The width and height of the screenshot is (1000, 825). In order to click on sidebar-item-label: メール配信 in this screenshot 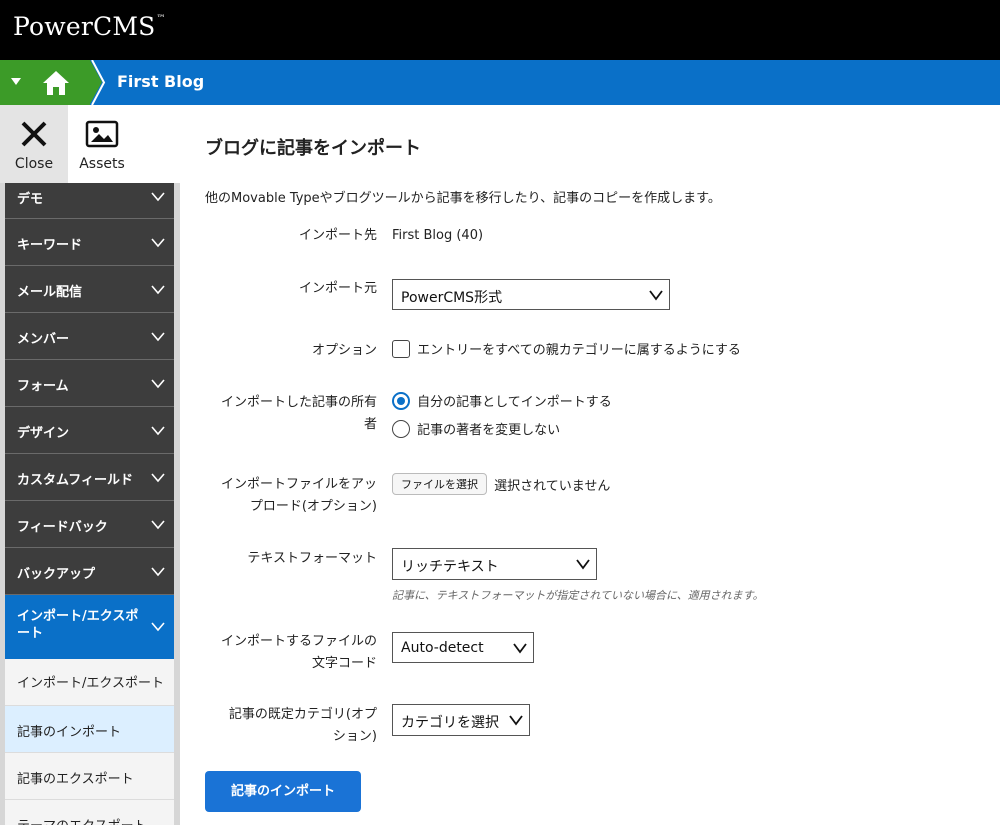, I will do `click(50, 292)`.